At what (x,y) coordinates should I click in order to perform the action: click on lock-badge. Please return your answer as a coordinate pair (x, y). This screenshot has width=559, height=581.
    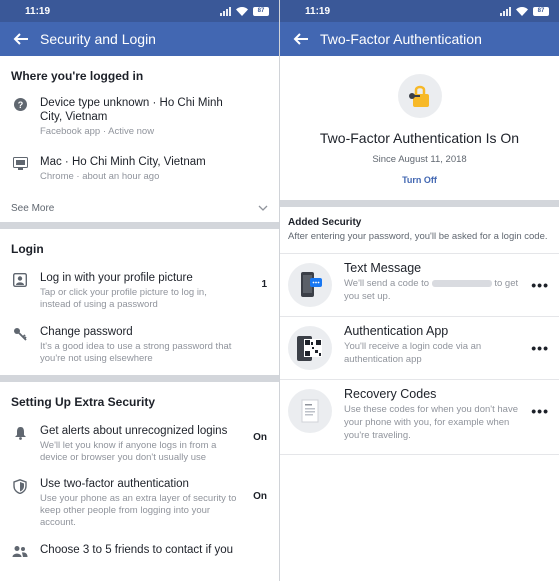
    Looking at the image, I should click on (419, 96).